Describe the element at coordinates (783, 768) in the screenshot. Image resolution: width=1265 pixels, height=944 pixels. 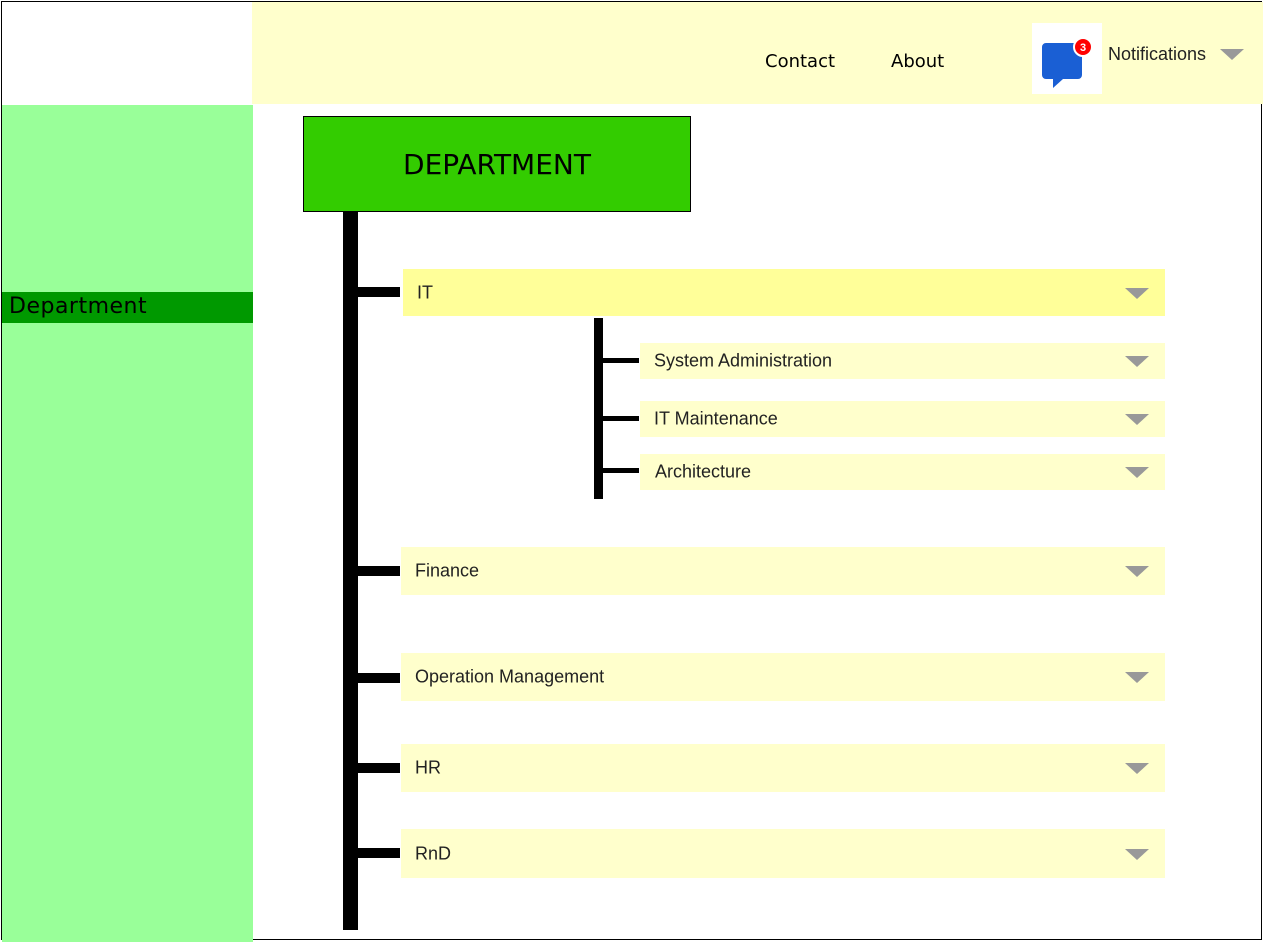
I see `department-row-hr: HR` at that location.